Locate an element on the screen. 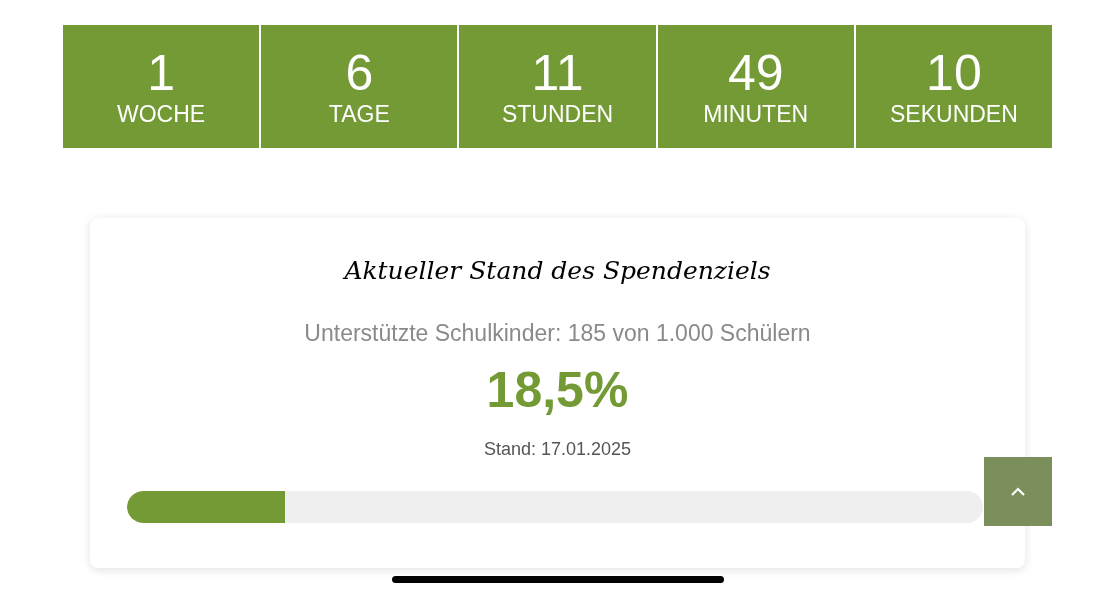 The image size is (1120, 596). countdown-value: 6 is located at coordinates (359, 72).